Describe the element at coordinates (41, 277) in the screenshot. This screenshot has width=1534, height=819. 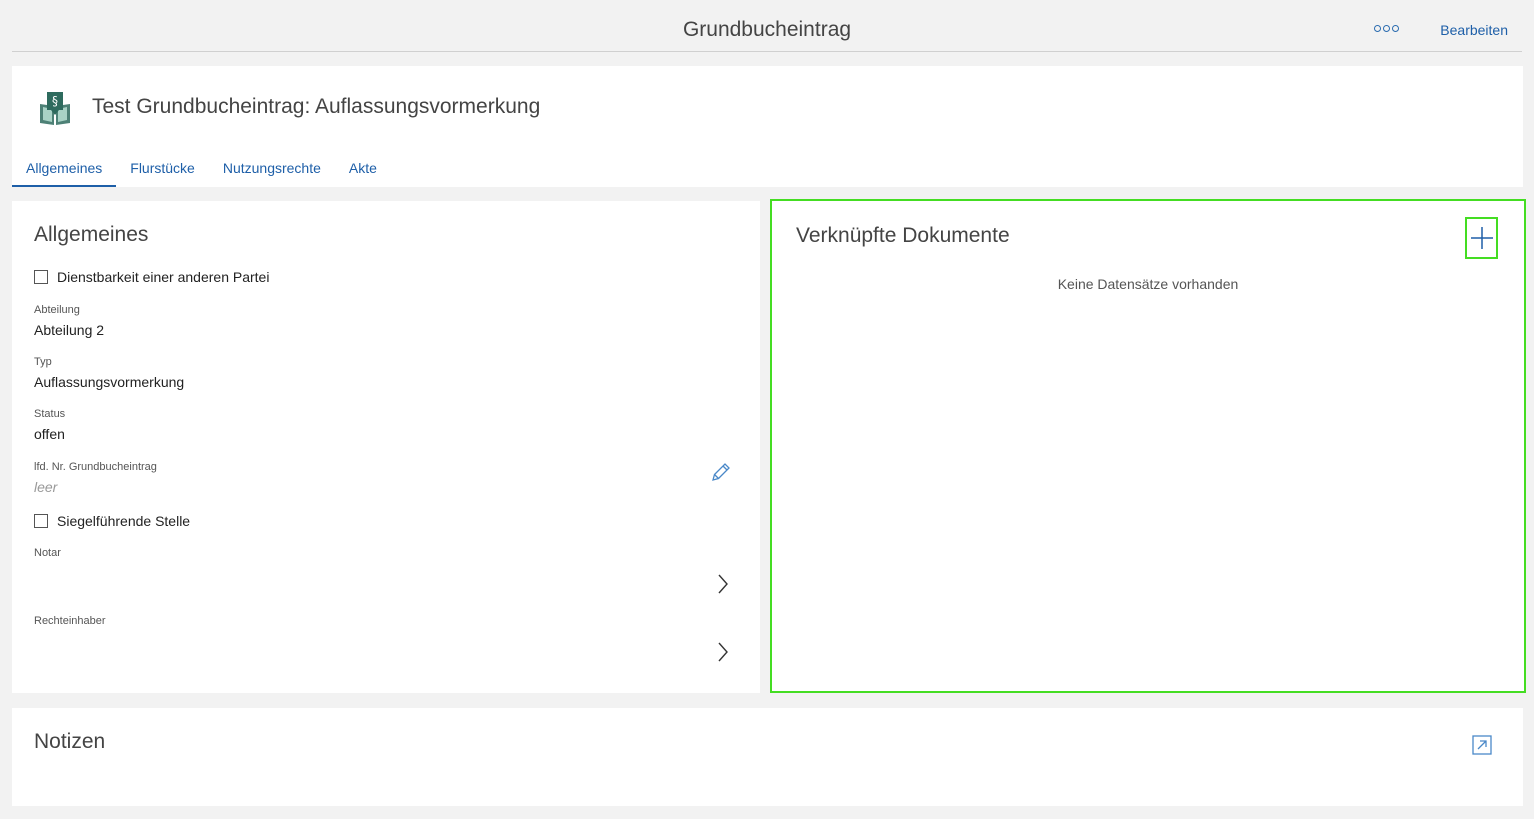
I see `servitude-checkbox` at that location.